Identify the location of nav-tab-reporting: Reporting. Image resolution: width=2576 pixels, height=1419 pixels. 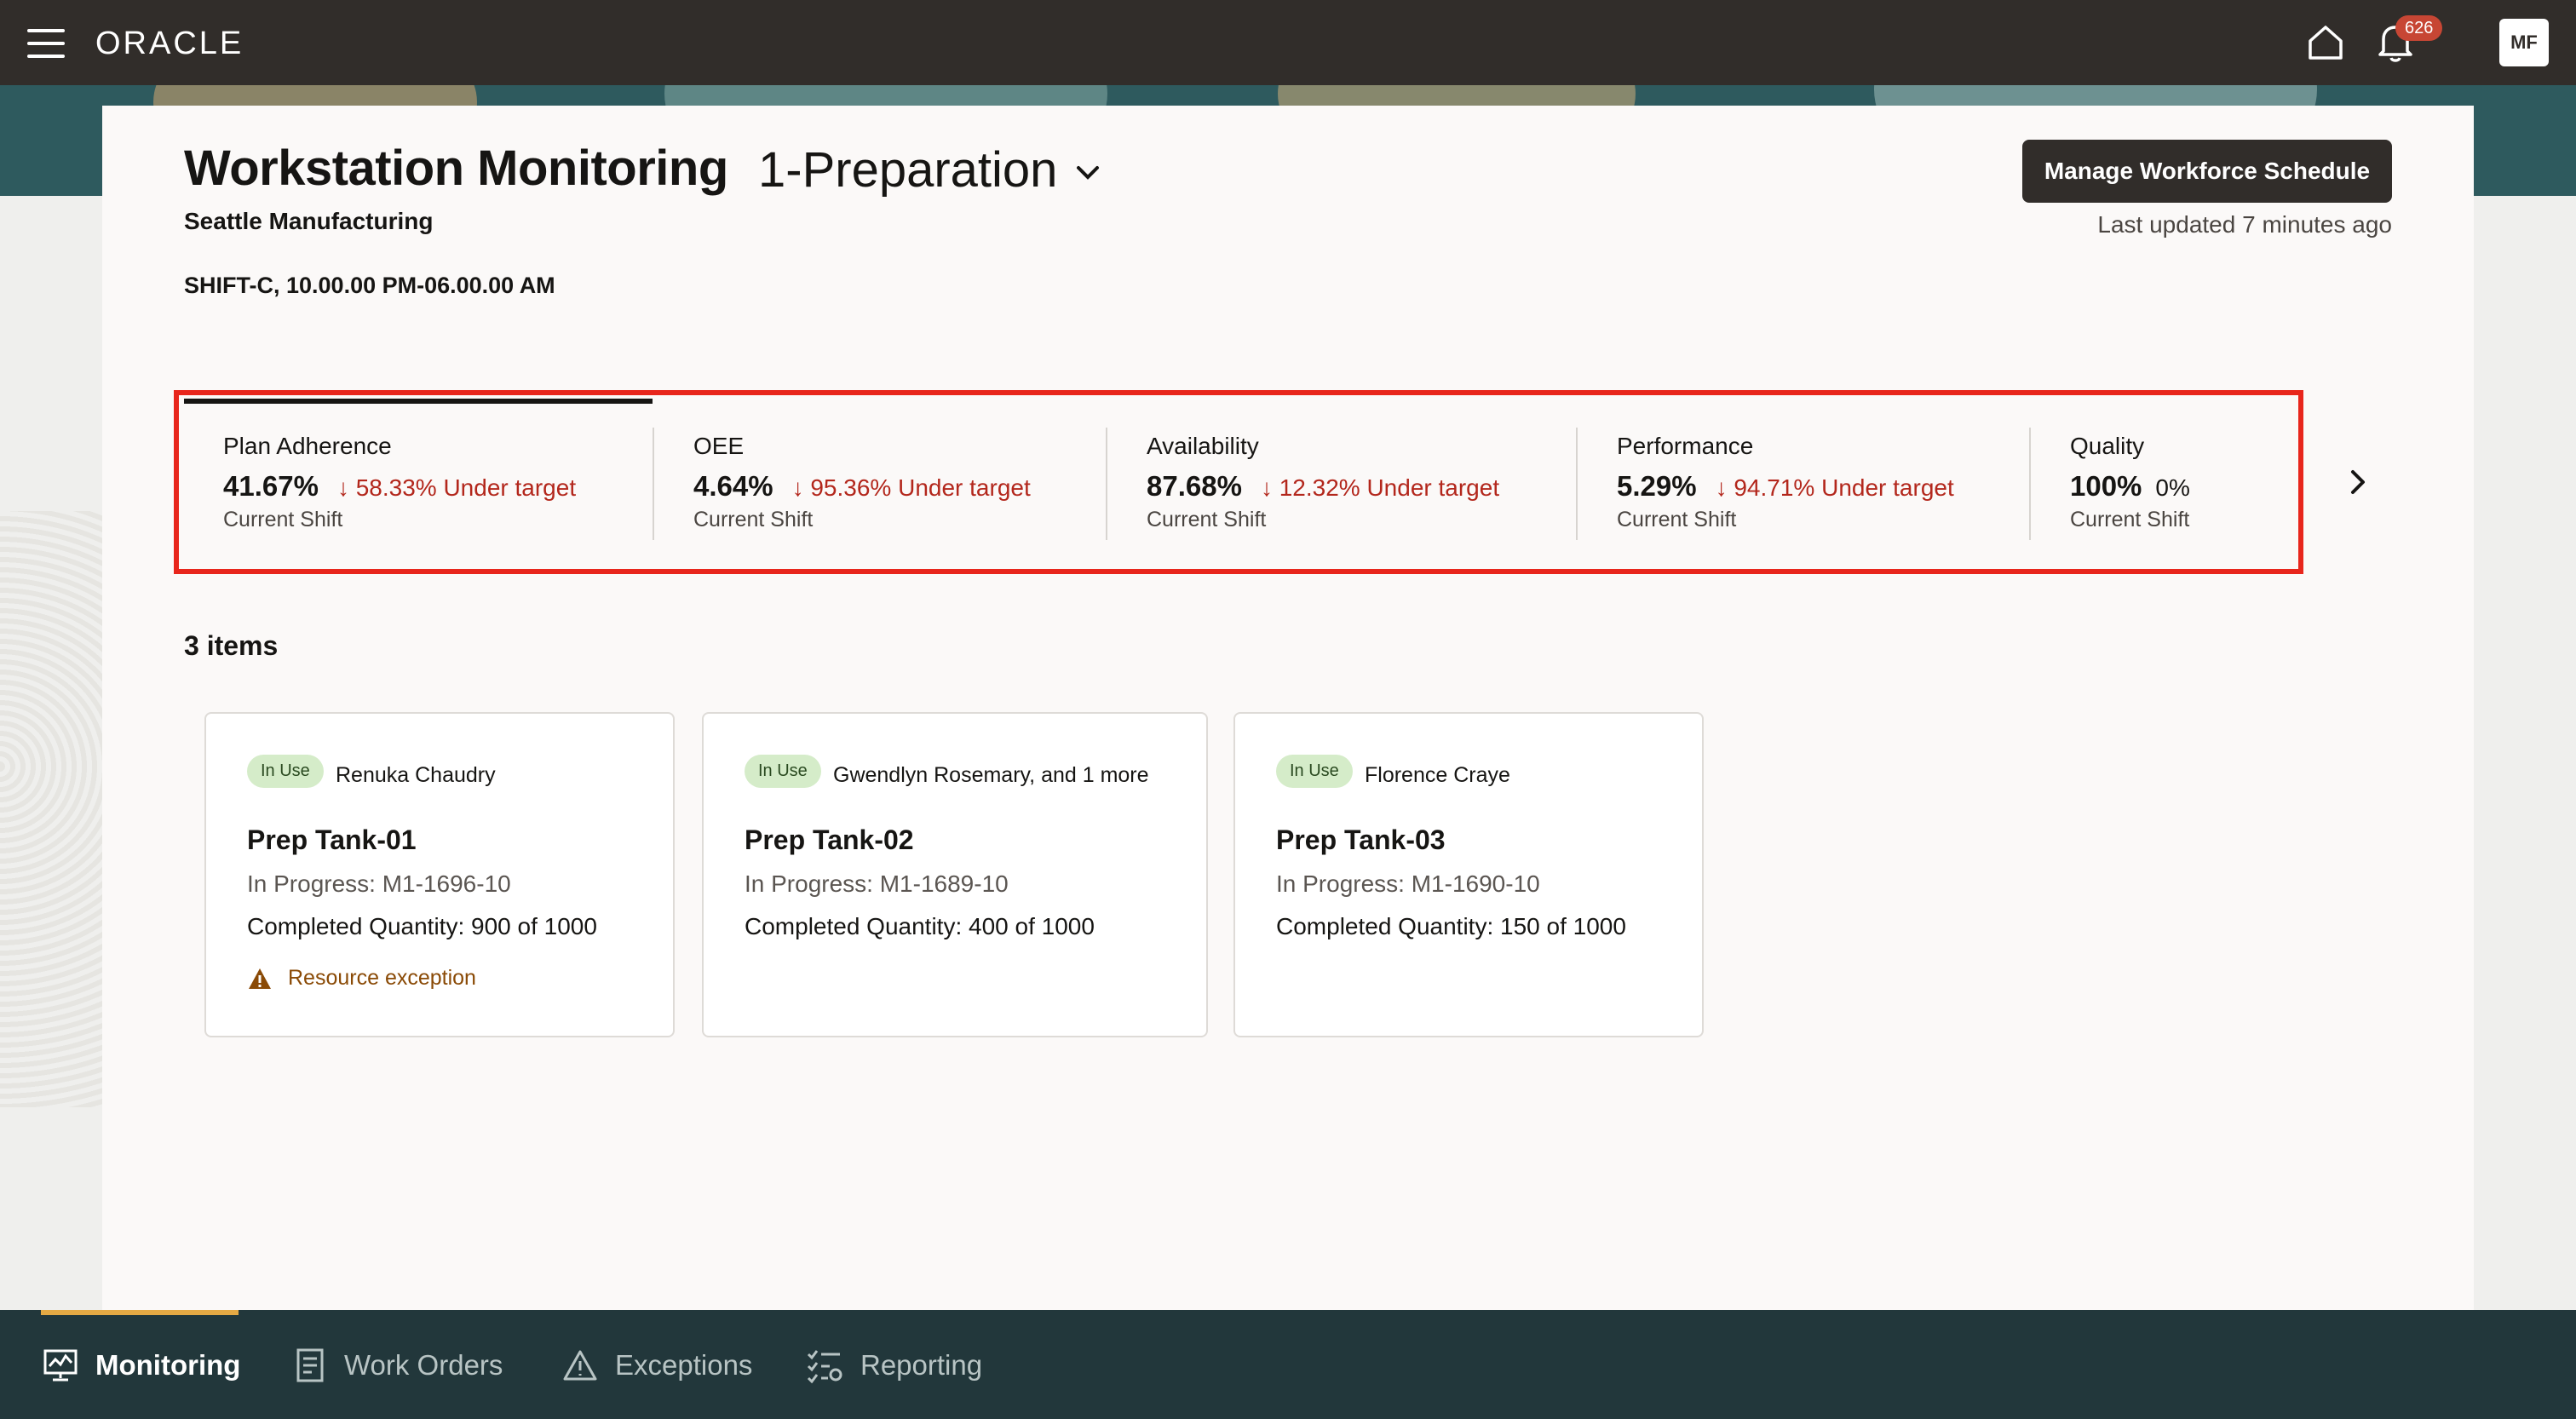
(894, 1365).